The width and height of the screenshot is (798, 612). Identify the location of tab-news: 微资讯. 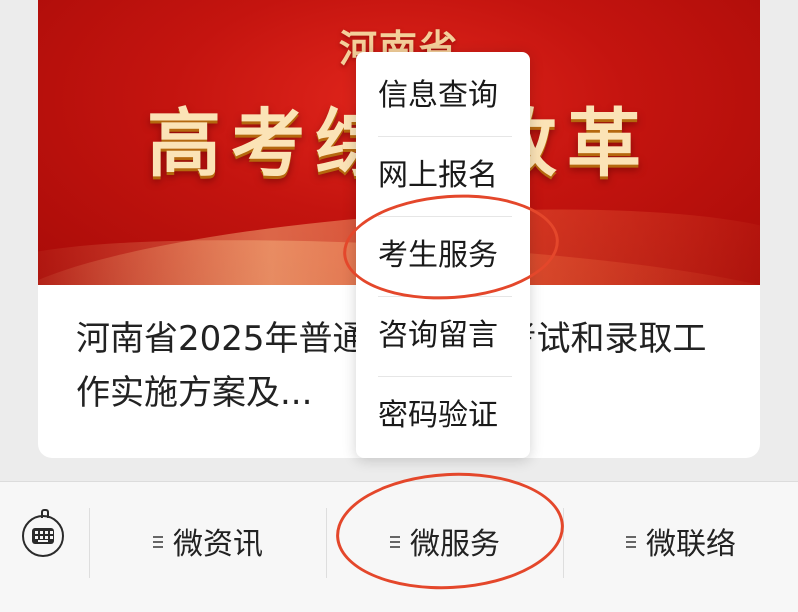
(208, 545).